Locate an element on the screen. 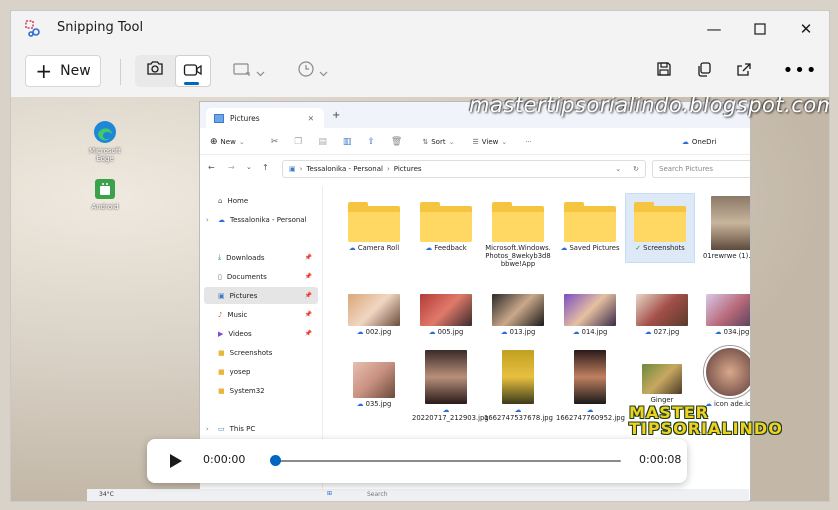 Image resolution: width=838 pixels, height=510 pixels. desktop-icon-android: Android is located at coordinates (105, 194).